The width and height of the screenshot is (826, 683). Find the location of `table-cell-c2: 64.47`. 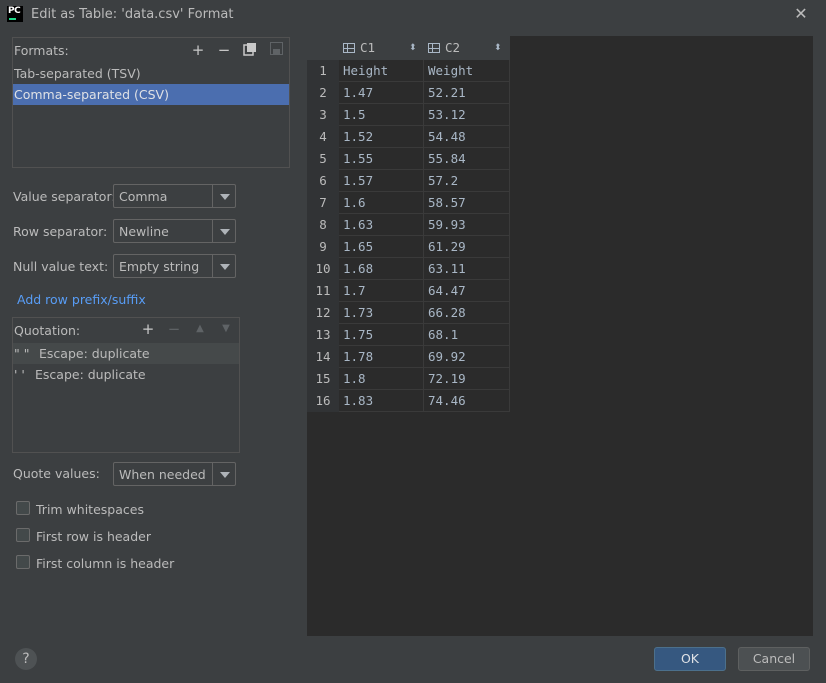

table-cell-c2: 64.47 is located at coordinates (467, 291).